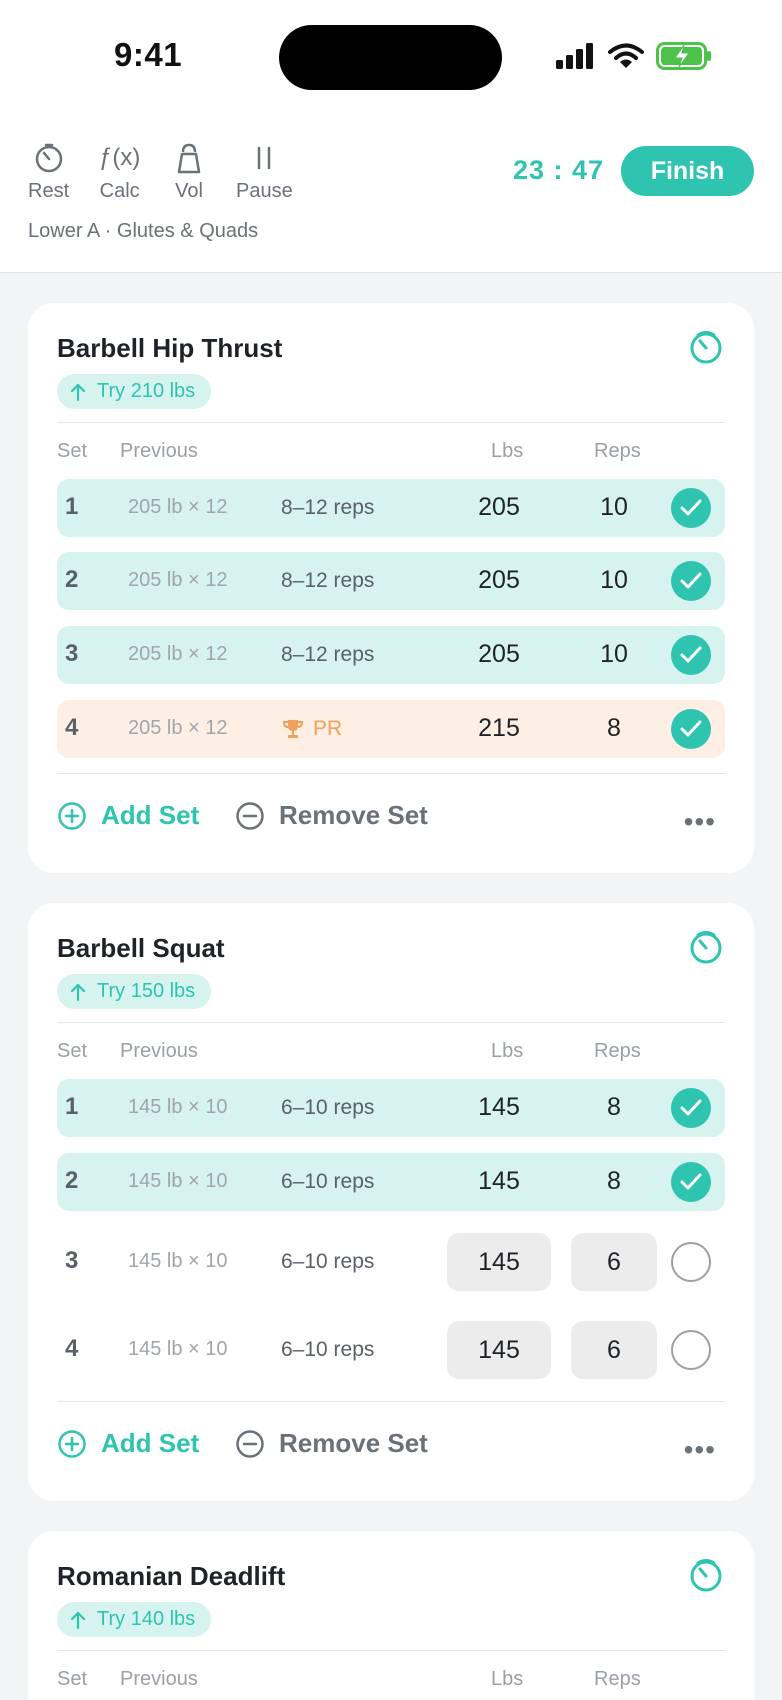 The width and height of the screenshot is (782, 1700). What do you see at coordinates (72, 579) in the screenshot?
I see `set-number: 2` at bounding box center [72, 579].